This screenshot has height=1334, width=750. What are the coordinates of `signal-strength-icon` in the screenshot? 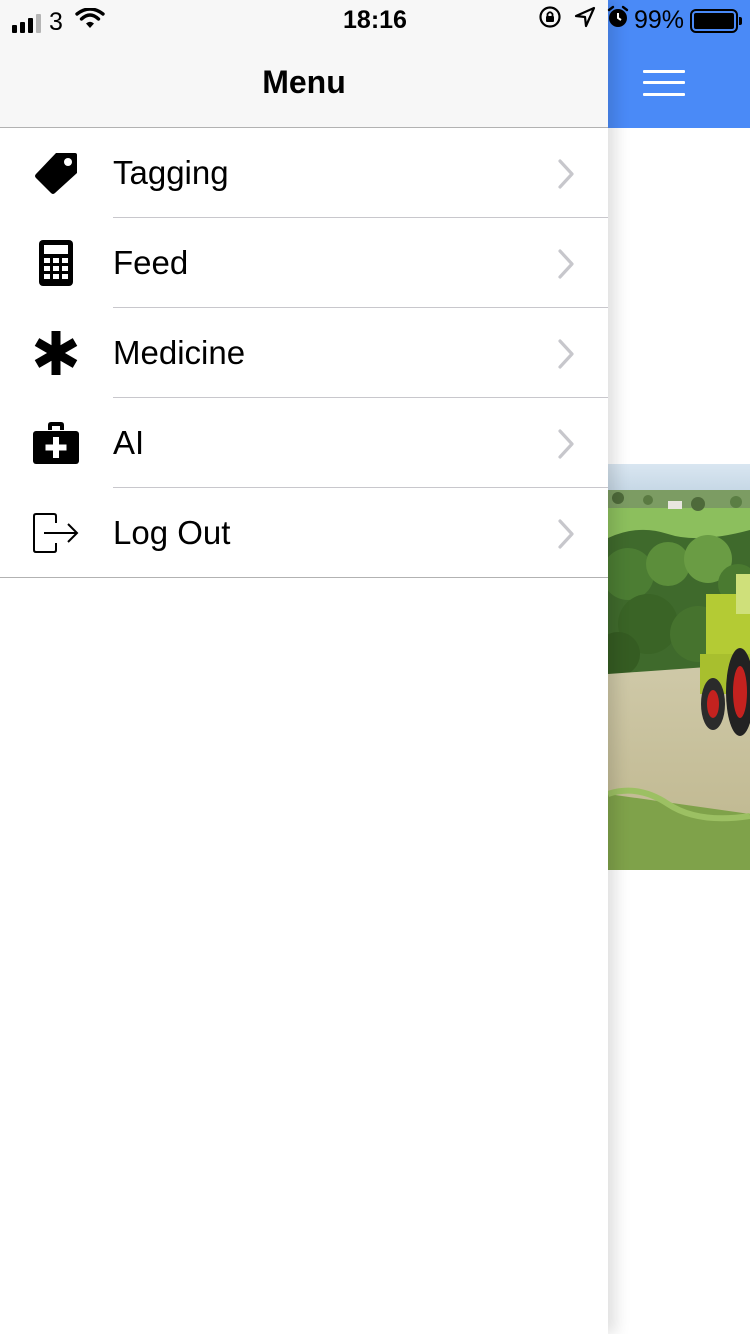 It's located at (26, 23).